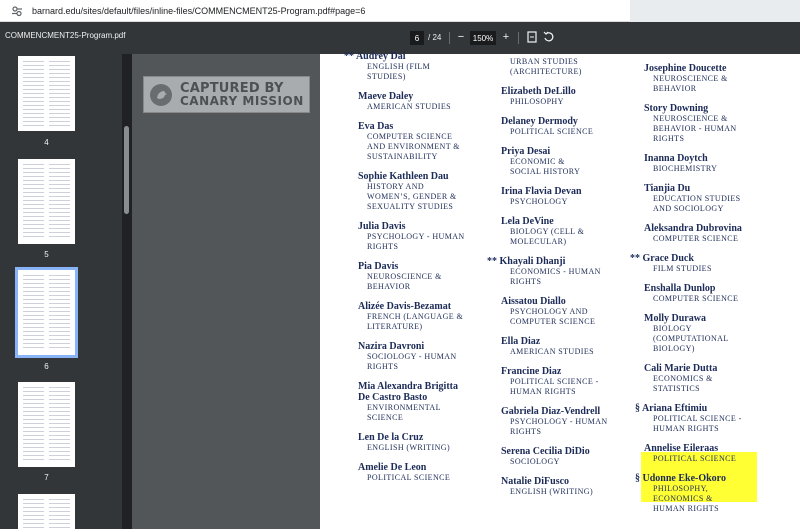 Image resolution: width=800 pixels, height=529 pixels. I want to click on sidebar-scrollbar-thumb, so click(126, 170).